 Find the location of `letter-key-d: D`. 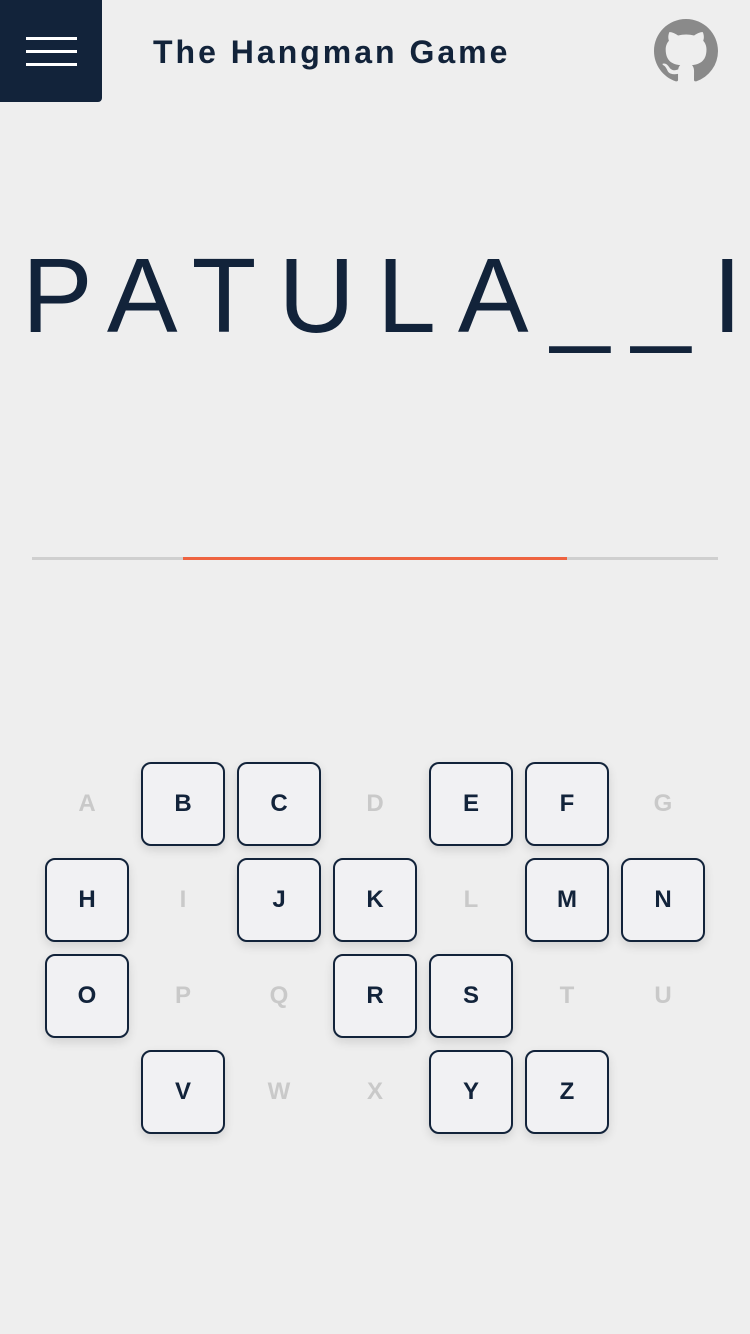

letter-key-d: D is located at coordinates (375, 803).